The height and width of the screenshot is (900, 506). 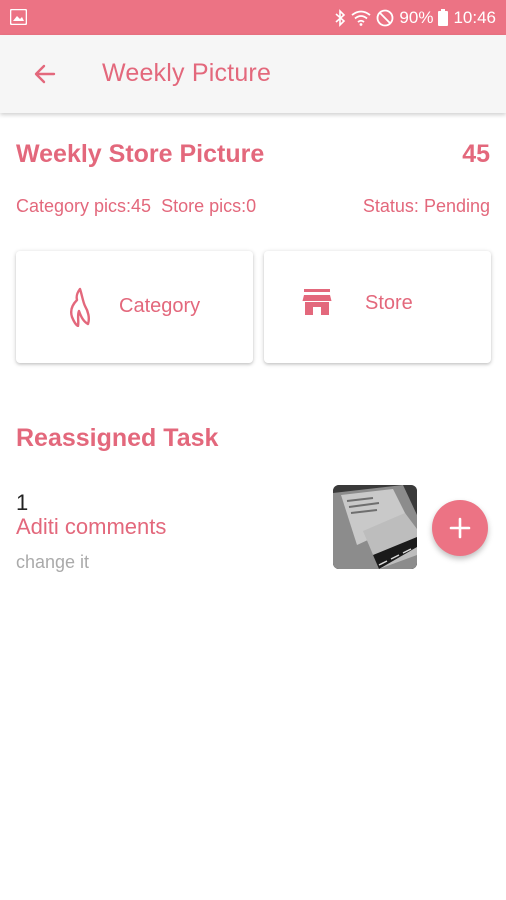 I want to click on status-label: Status: Pending, so click(x=426, y=206).